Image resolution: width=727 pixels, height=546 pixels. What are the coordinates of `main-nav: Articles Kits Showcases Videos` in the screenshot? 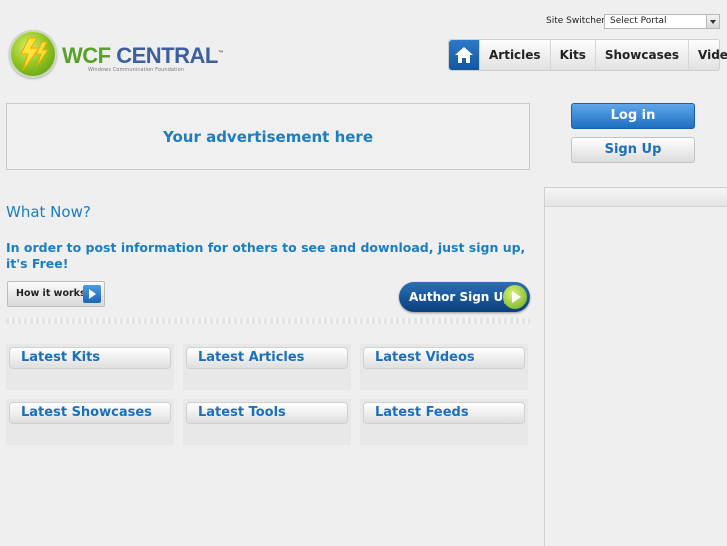 It's located at (587, 55).